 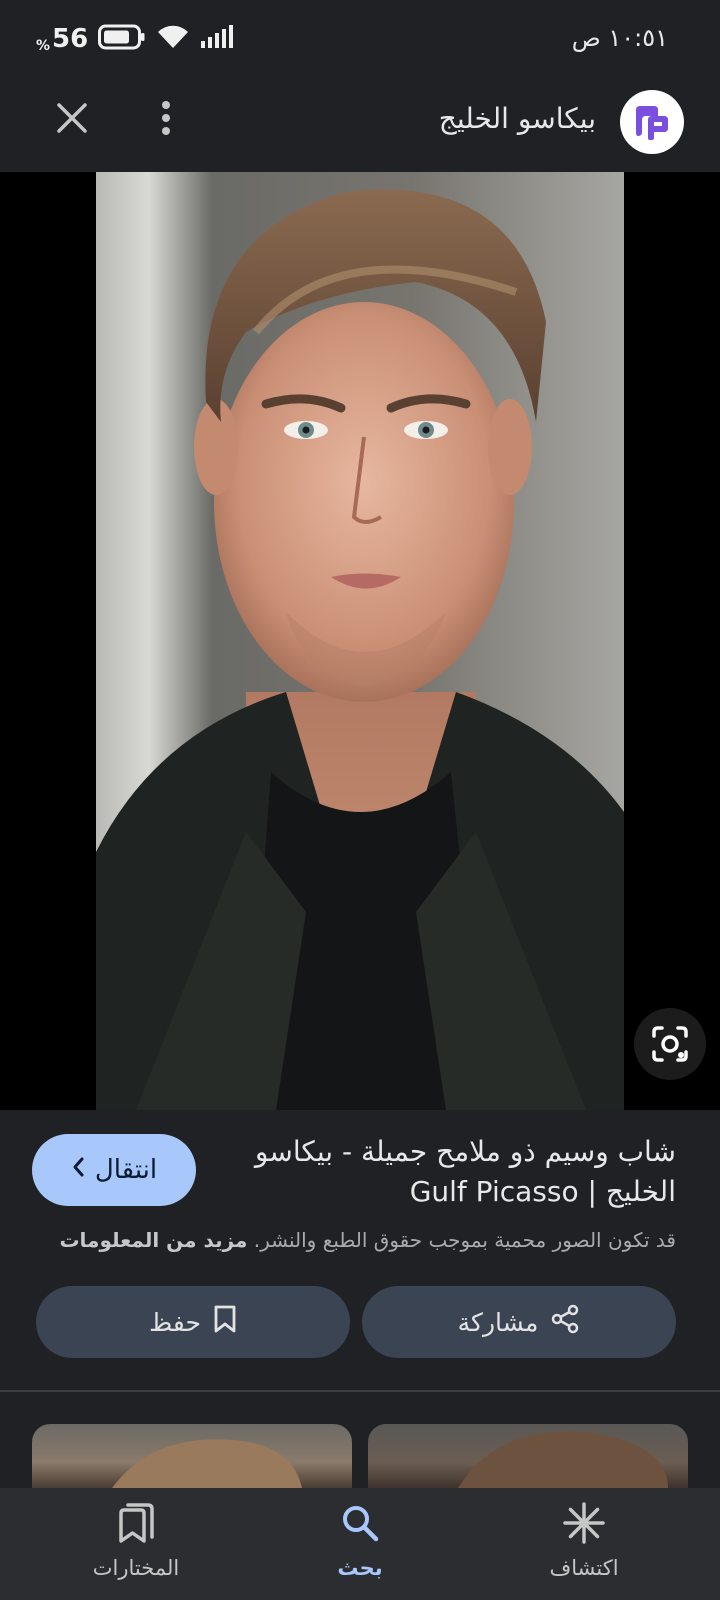 What do you see at coordinates (565, 1322) in the screenshot?
I see `share-icon` at bounding box center [565, 1322].